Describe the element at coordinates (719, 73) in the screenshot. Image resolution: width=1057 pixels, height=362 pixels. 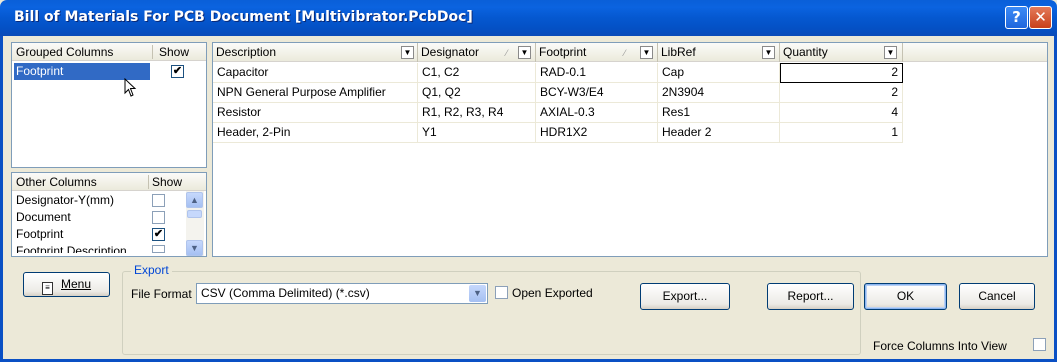
I see `cell-libref: Cap` at that location.